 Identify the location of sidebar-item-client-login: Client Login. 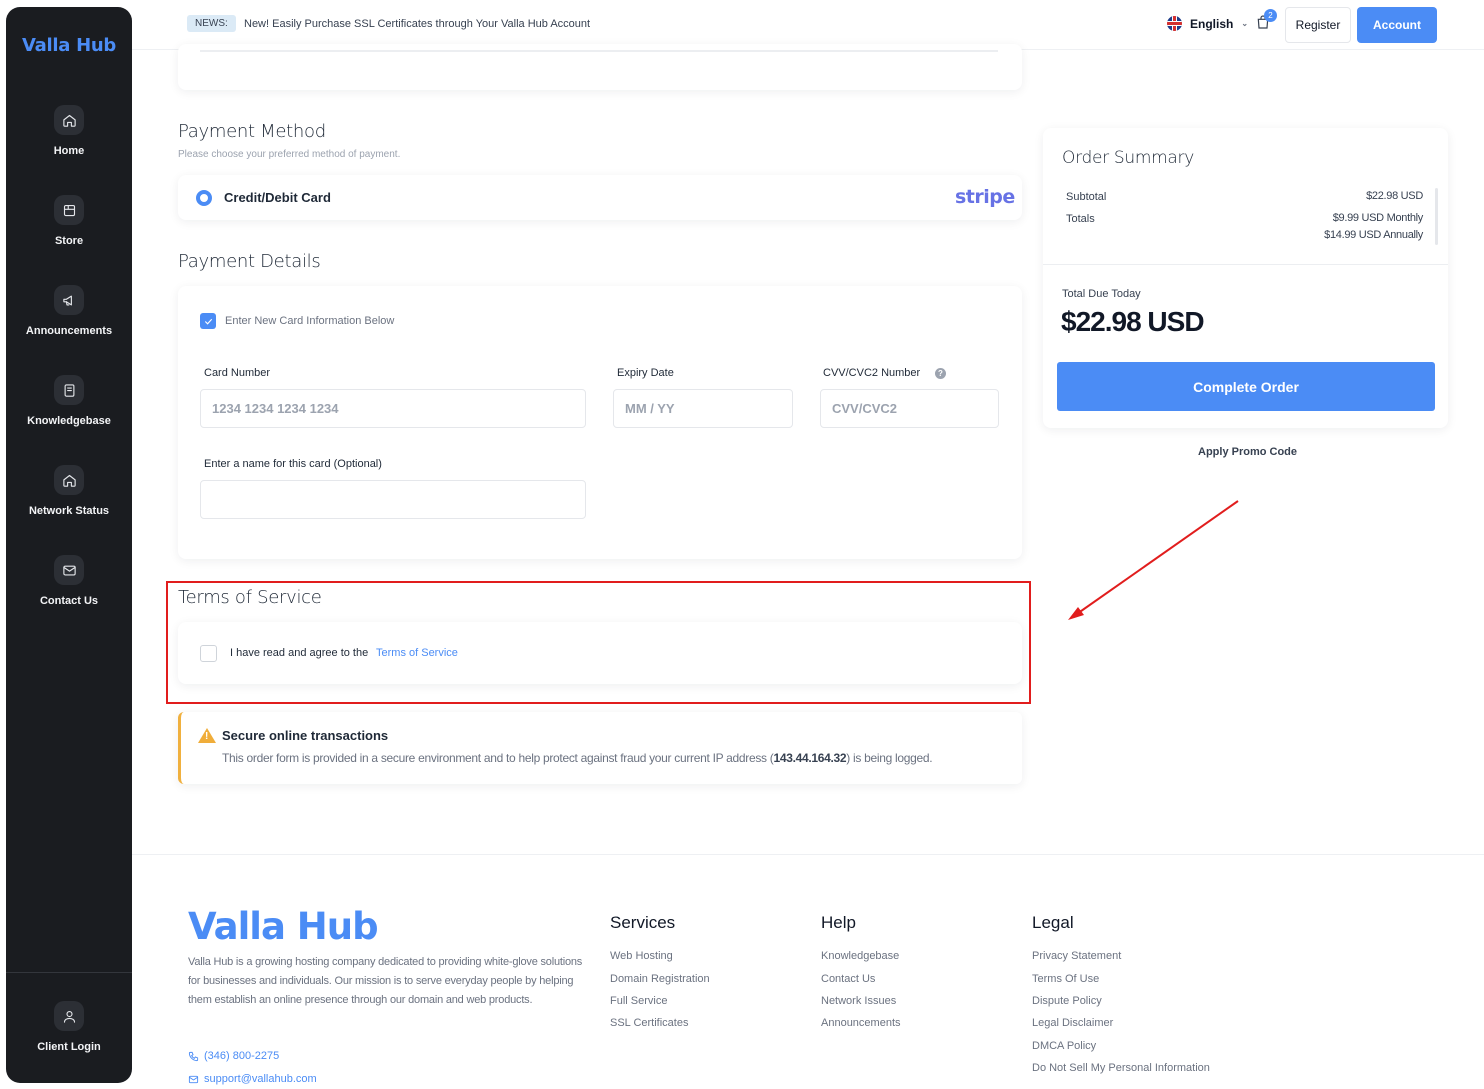
(69, 1027).